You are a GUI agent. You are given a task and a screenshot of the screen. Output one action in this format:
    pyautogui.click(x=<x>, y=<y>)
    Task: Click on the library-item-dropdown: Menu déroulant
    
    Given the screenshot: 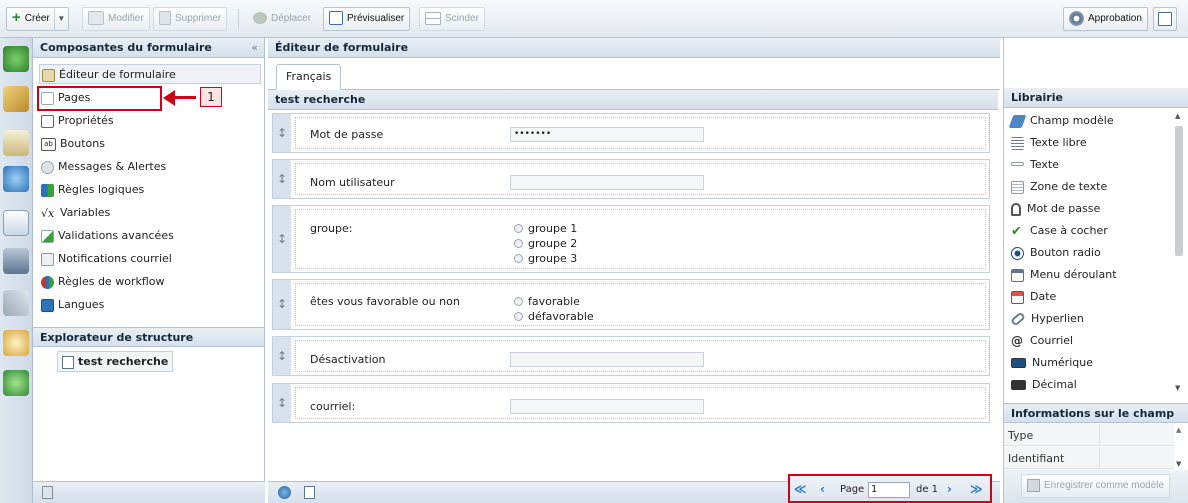 What is the action you would take?
    pyautogui.click(x=1064, y=275)
    